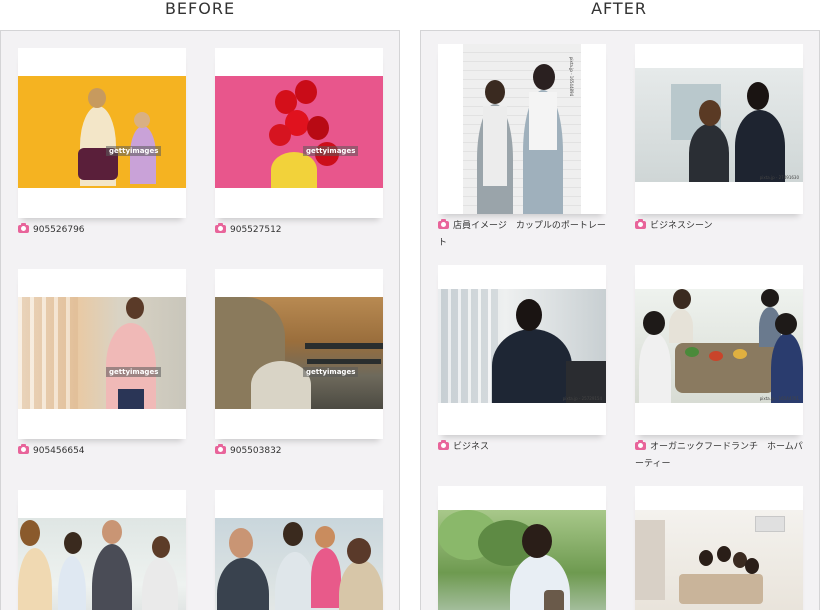  Describe the element at coordinates (200, 9) in the screenshot. I see `before-heading: BEFORE` at that location.